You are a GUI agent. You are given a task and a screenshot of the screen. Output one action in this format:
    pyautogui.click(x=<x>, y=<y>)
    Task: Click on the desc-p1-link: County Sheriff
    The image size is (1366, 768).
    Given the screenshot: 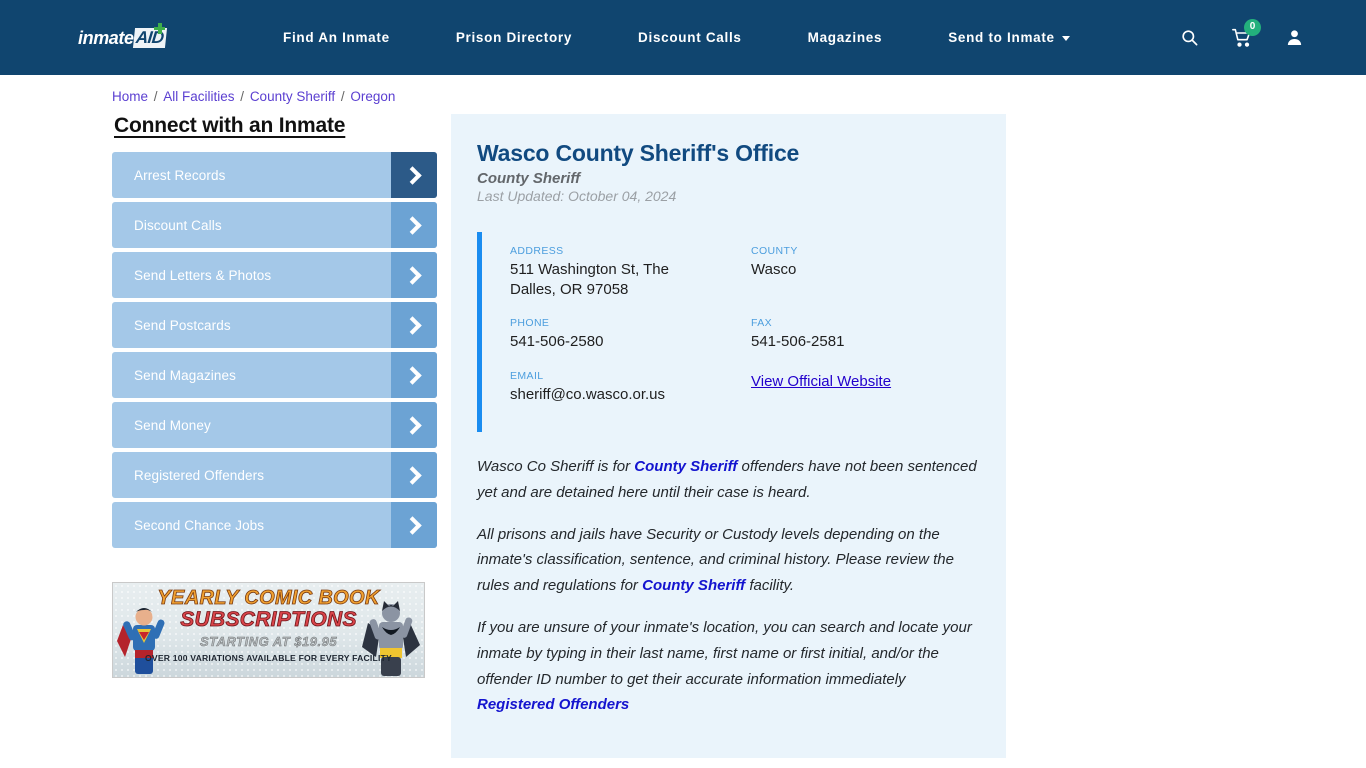 What is the action you would take?
    pyautogui.click(x=686, y=466)
    